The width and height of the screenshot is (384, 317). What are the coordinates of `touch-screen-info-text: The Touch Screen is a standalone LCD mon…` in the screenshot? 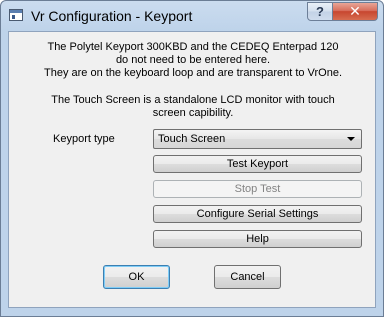 It's located at (193, 107).